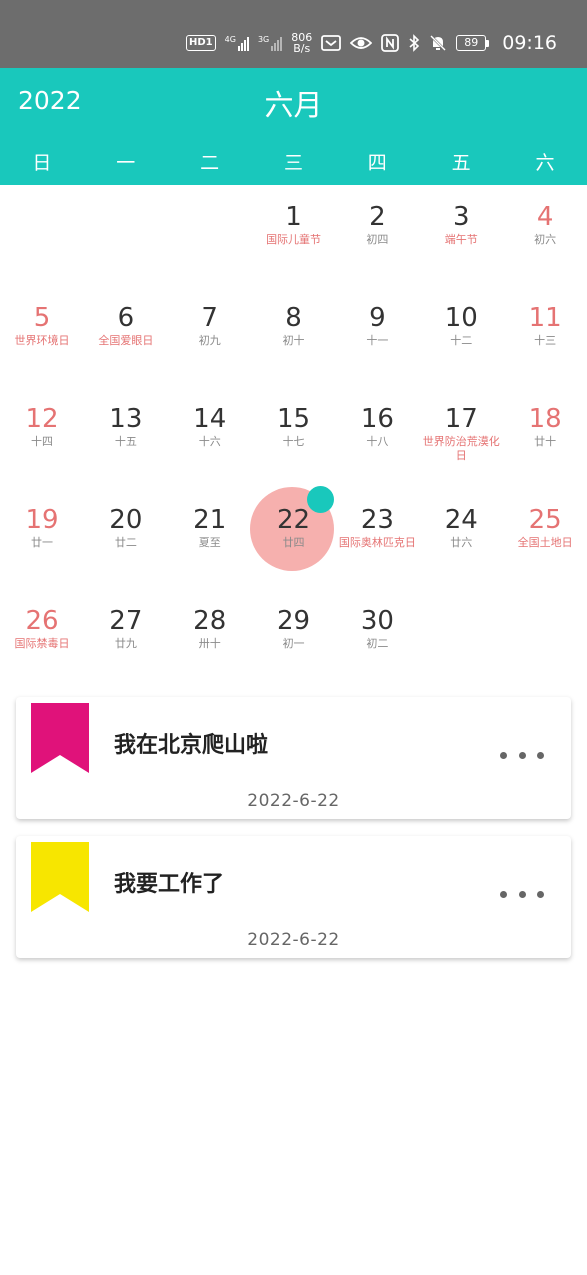 Image resolution: width=587 pixels, height=1275 pixels. I want to click on day-number: 26, so click(42, 621).